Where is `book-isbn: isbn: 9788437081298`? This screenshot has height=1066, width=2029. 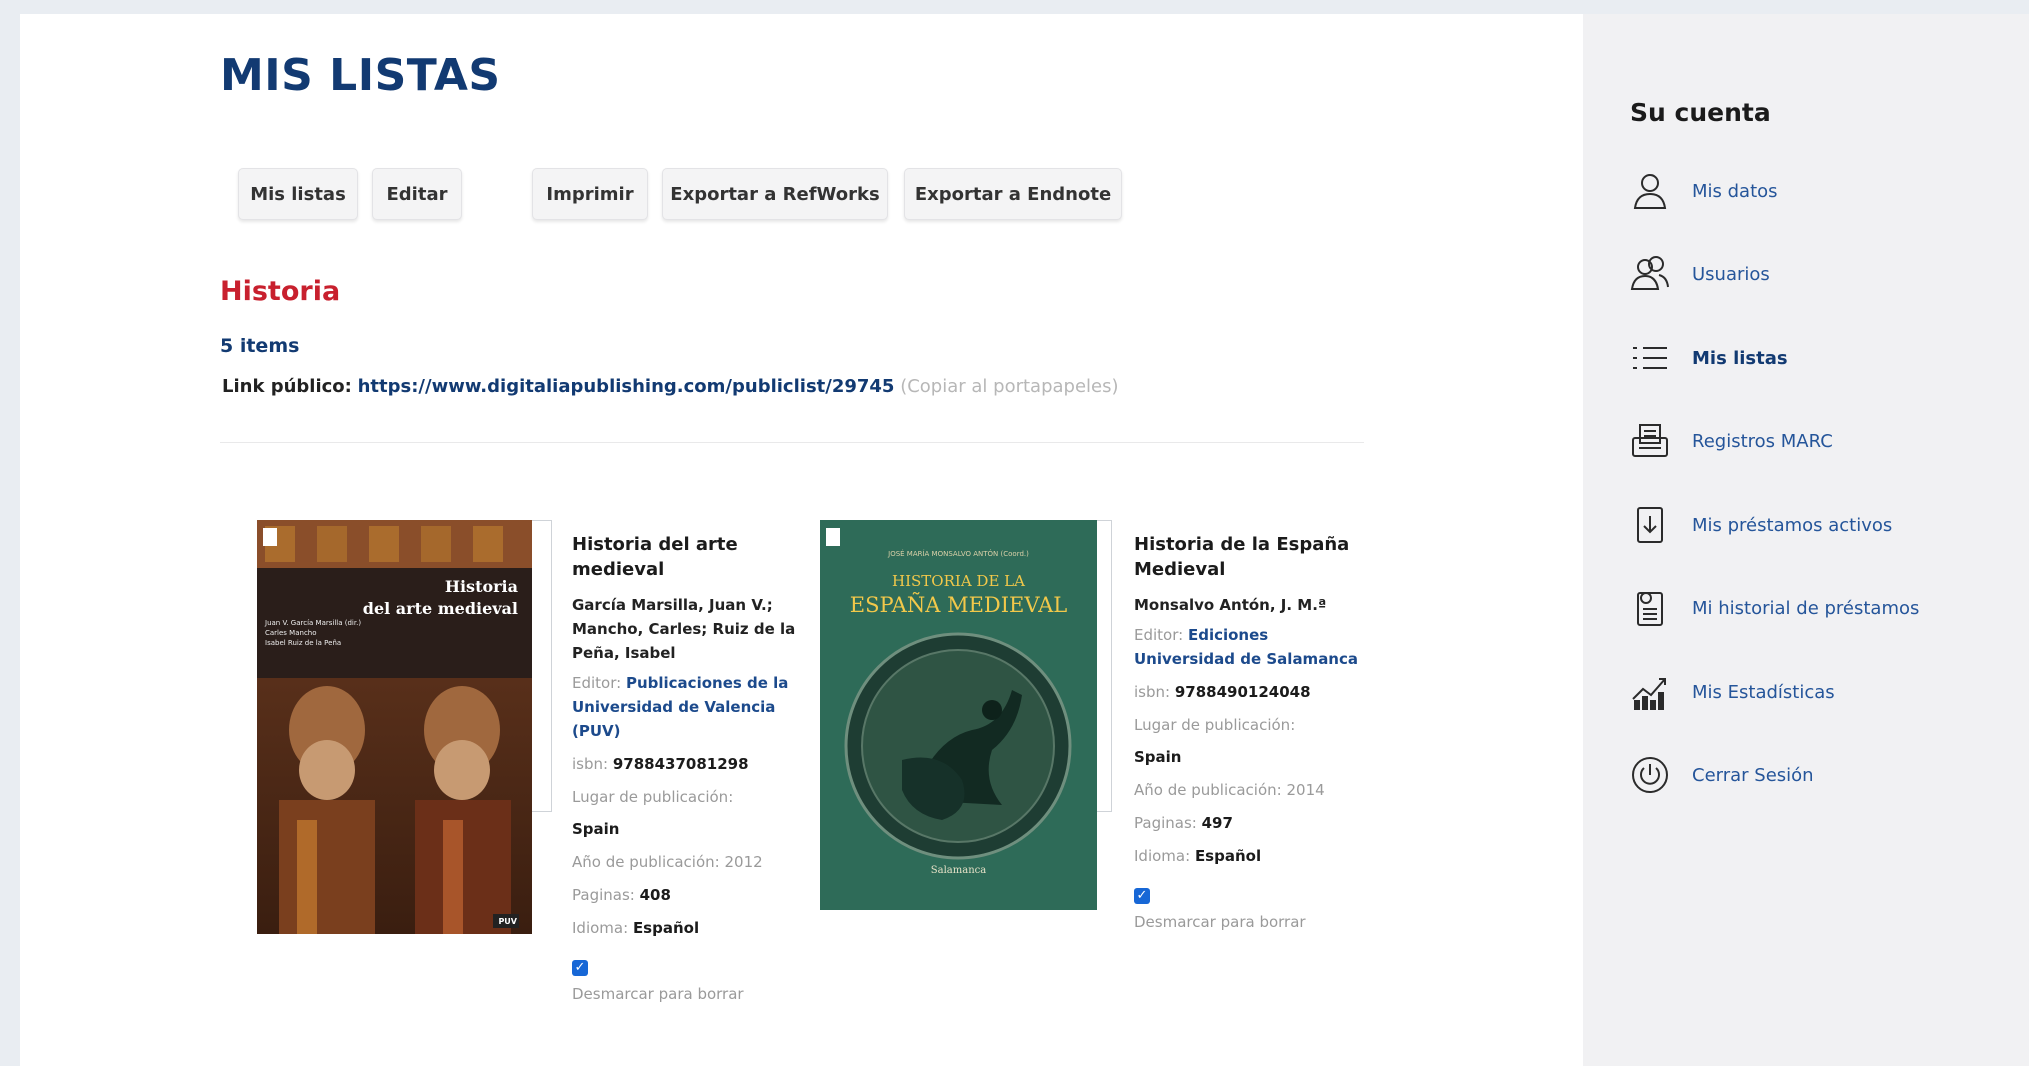
book-isbn: isbn: 9788437081298 is located at coordinates (660, 764).